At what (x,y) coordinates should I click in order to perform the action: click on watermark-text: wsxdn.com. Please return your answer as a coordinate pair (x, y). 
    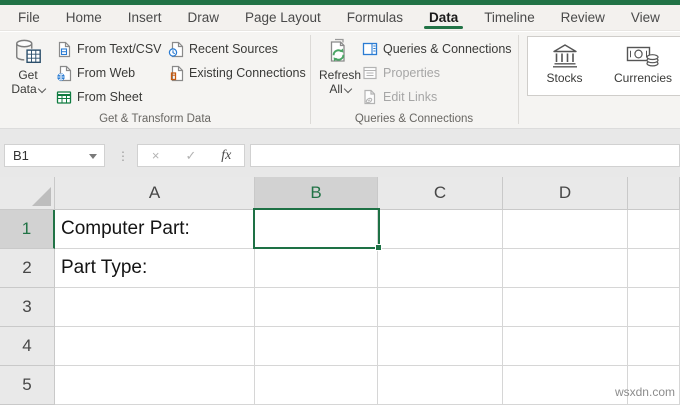
    Looking at the image, I should click on (644, 392).